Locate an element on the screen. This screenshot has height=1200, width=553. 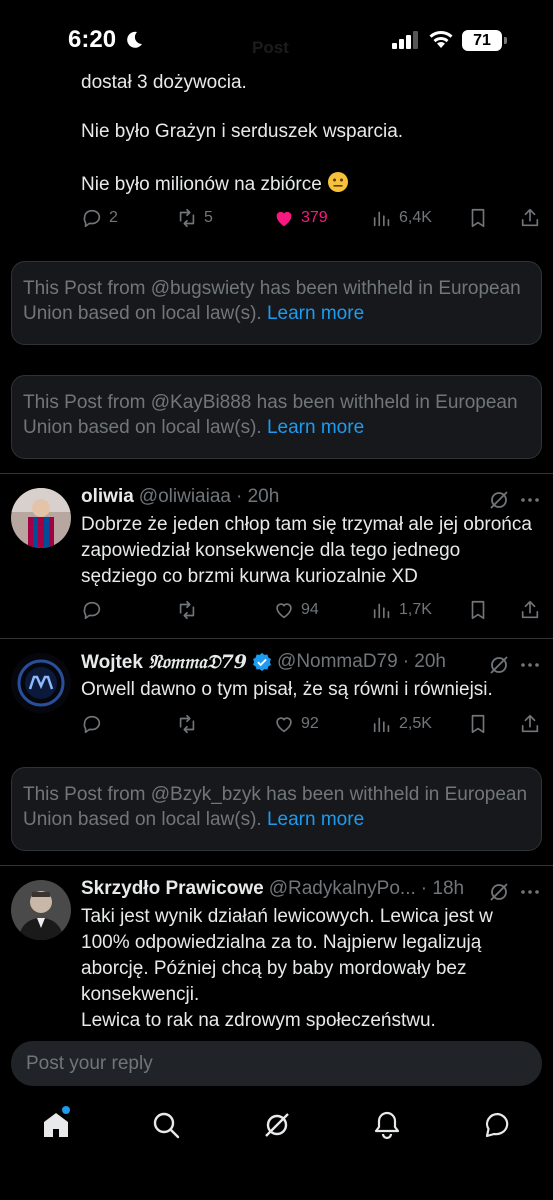
post-header: Skrzydło Prawicowe @RadykalnyPo... · 18h is located at coordinates (272, 889).